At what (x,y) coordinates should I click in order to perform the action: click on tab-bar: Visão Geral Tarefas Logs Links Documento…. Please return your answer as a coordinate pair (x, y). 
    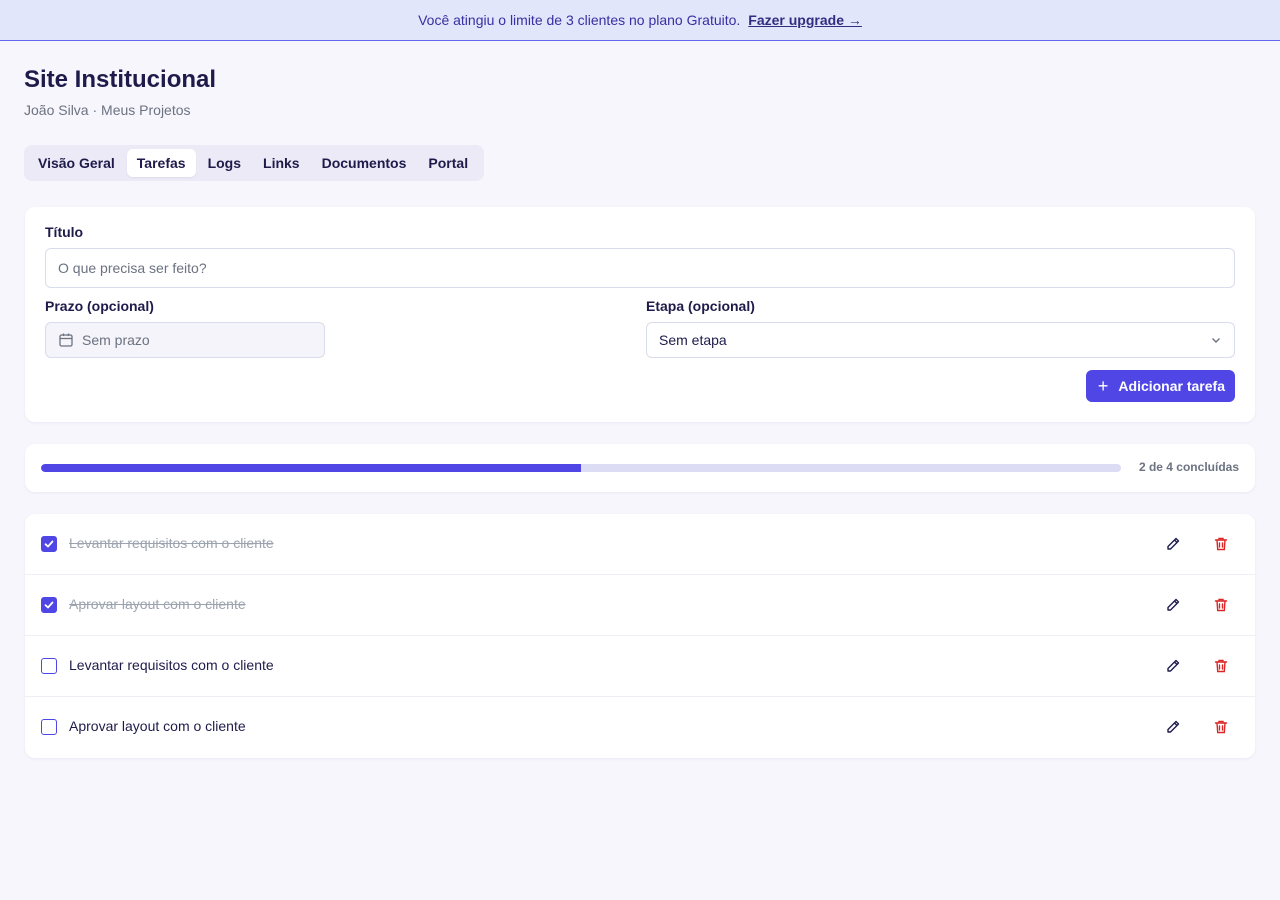
    Looking at the image, I should click on (254, 163).